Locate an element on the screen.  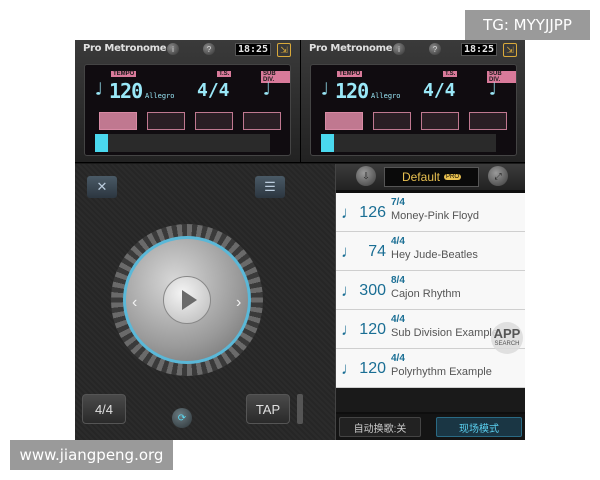
preset-bpm: 300 is located at coordinates (372, 290).